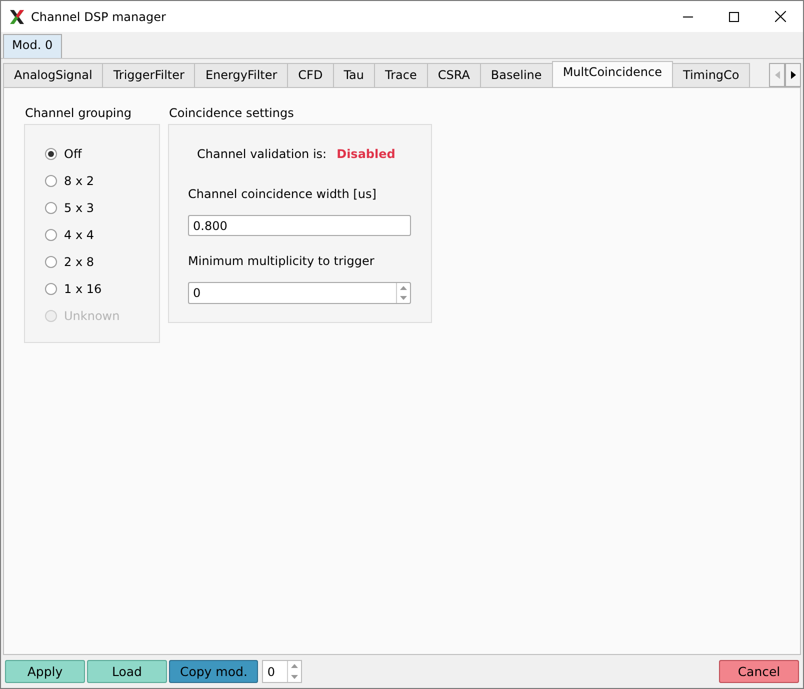 The image size is (804, 689). Describe the element at coordinates (310, 75) in the screenshot. I see `tab: CFD` at that location.